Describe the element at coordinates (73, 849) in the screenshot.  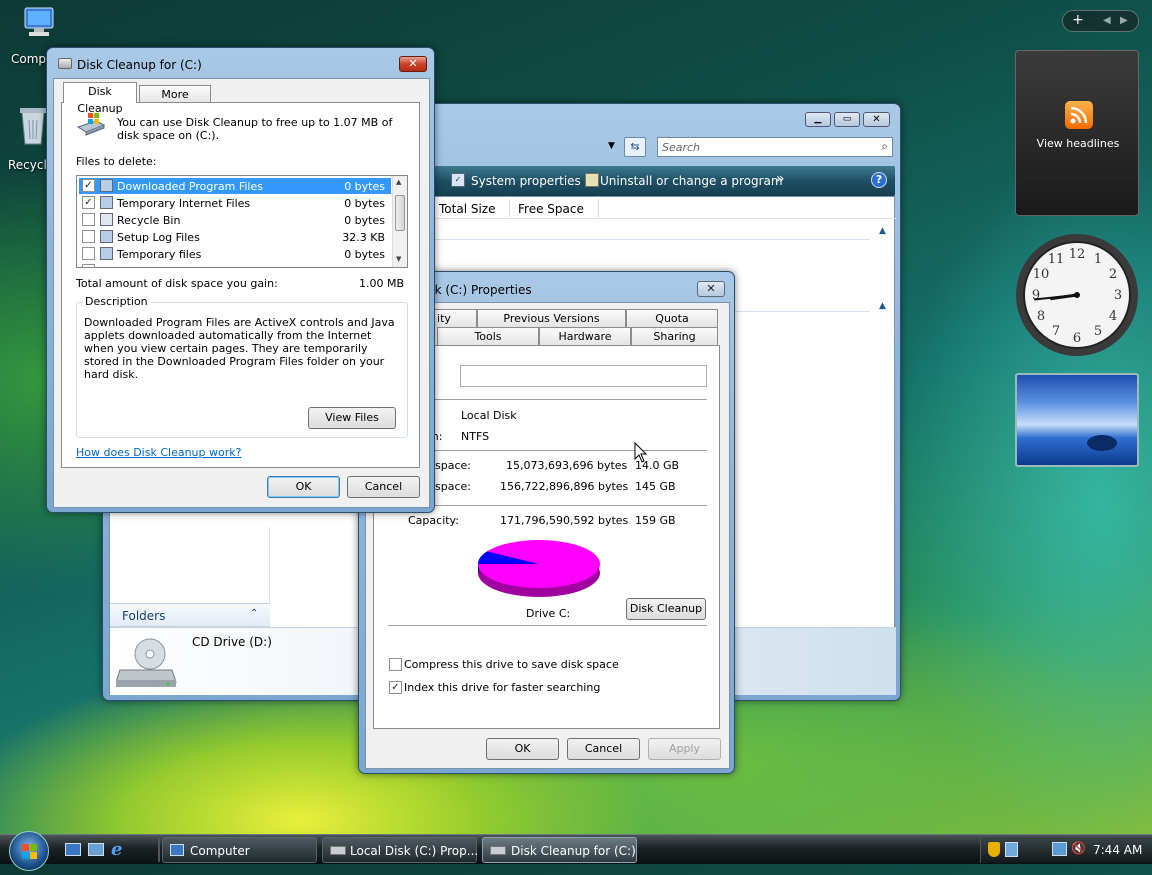
I see `show-desktop-icon` at that location.